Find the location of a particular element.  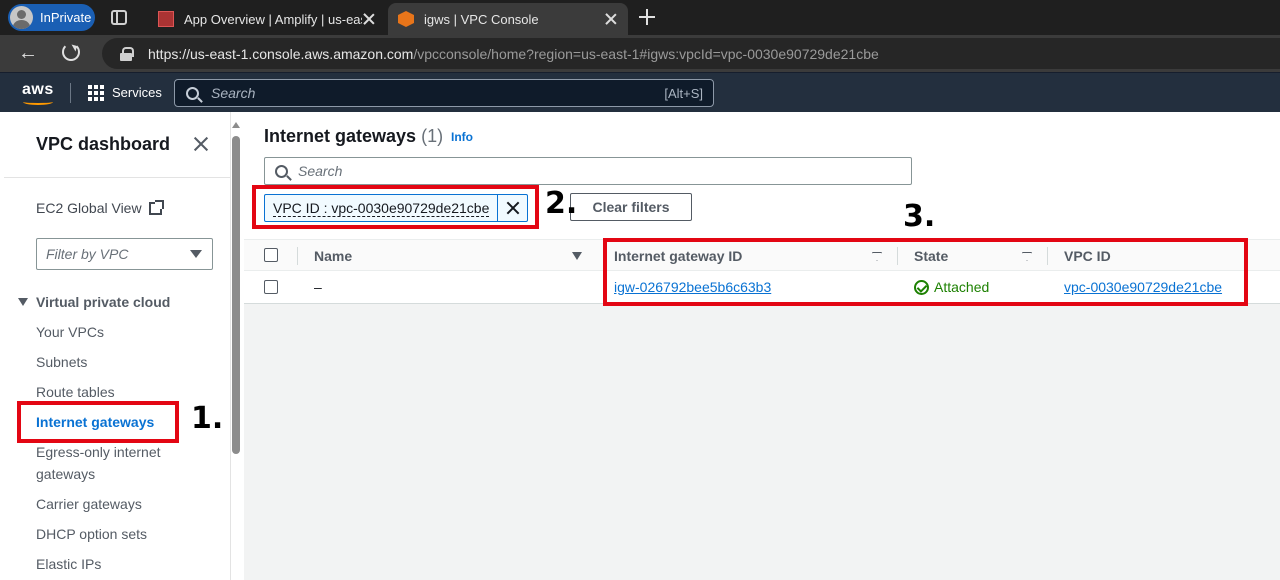

tab-actions-icon is located at coordinates (119, 17).